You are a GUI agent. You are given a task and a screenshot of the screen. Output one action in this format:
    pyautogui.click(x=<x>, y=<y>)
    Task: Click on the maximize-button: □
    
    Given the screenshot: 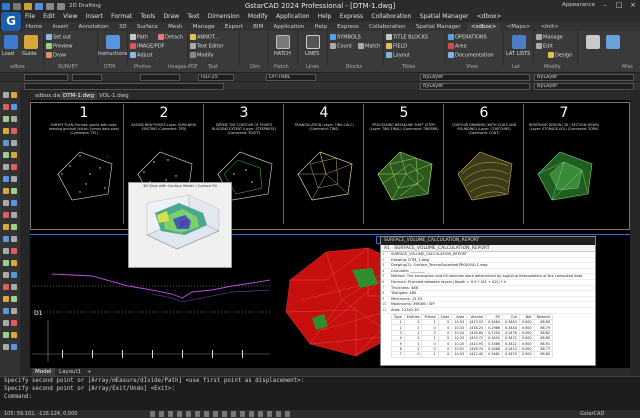 What is the action you would take?
    pyautogui.click(x=619, y=5)
    